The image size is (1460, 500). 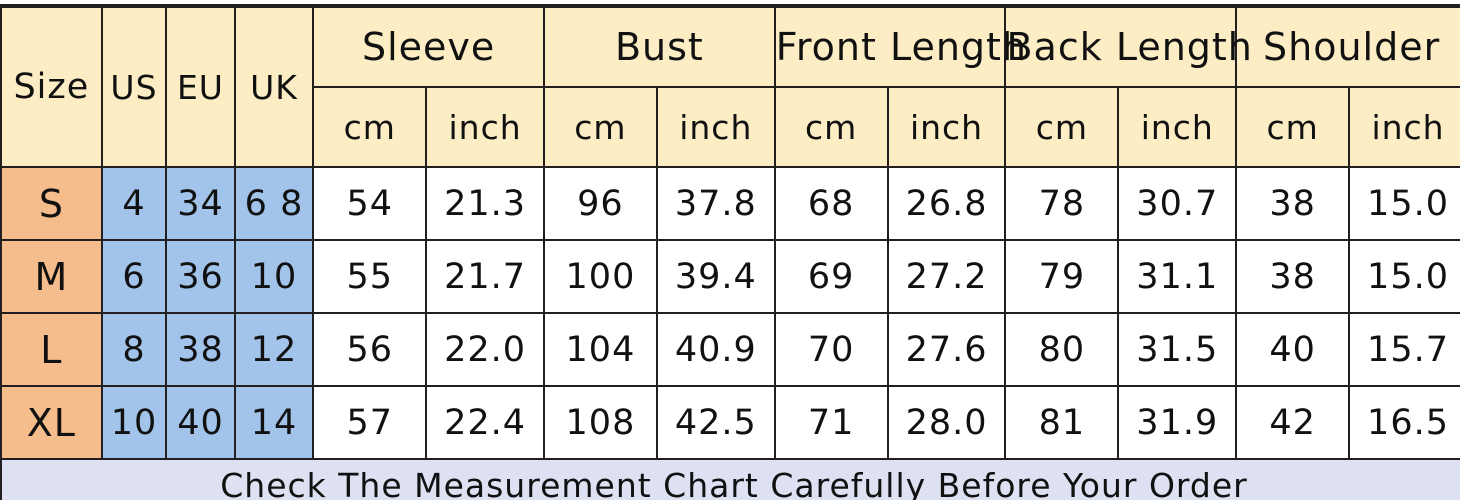 What do you see at coordinates (946, 349) in the screenshot?
I see `cell-front-length-inch: 27.6` at bounding box center [946, 349].